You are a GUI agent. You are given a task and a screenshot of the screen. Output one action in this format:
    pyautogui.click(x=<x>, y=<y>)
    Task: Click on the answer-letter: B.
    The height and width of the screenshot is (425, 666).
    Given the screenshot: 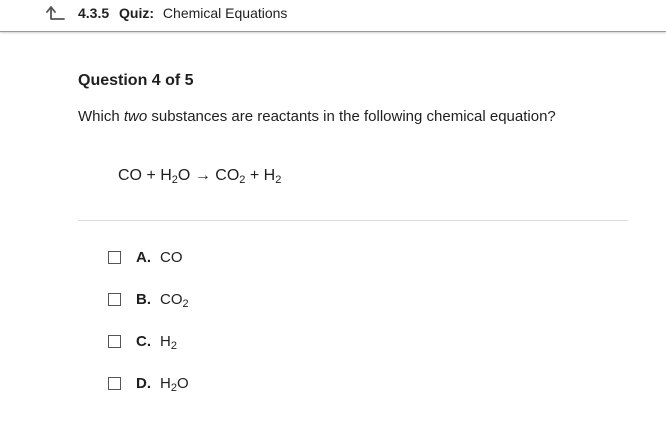 What is the action you would take?
    pyautogui.click(x=143, y=299)
    